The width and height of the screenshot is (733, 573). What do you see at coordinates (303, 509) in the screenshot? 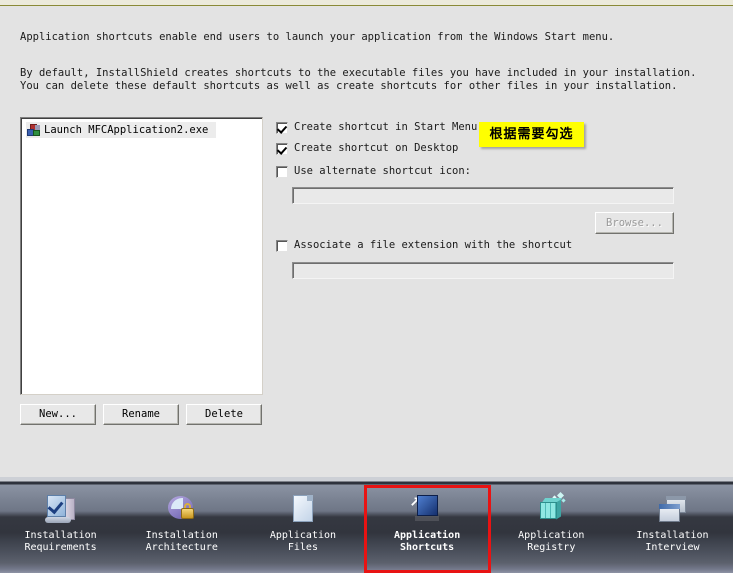
I see `application-files-icon` at bounding box center [303, 509].